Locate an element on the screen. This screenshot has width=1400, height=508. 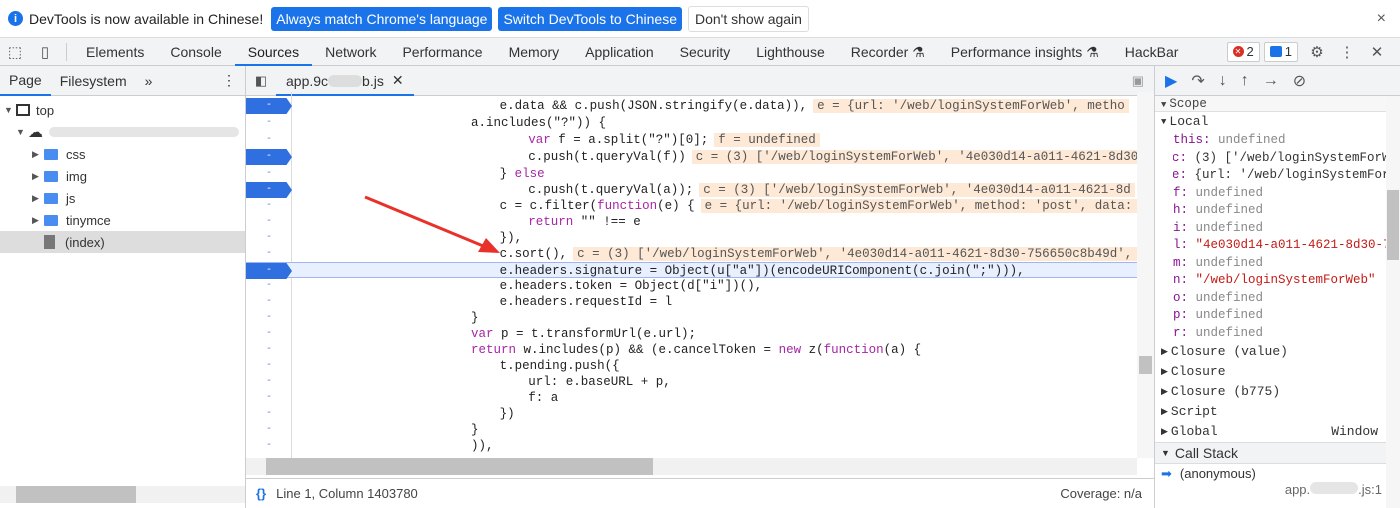
scope-section: ▶ Closure (b775) is located at coordinates (1277, 392).